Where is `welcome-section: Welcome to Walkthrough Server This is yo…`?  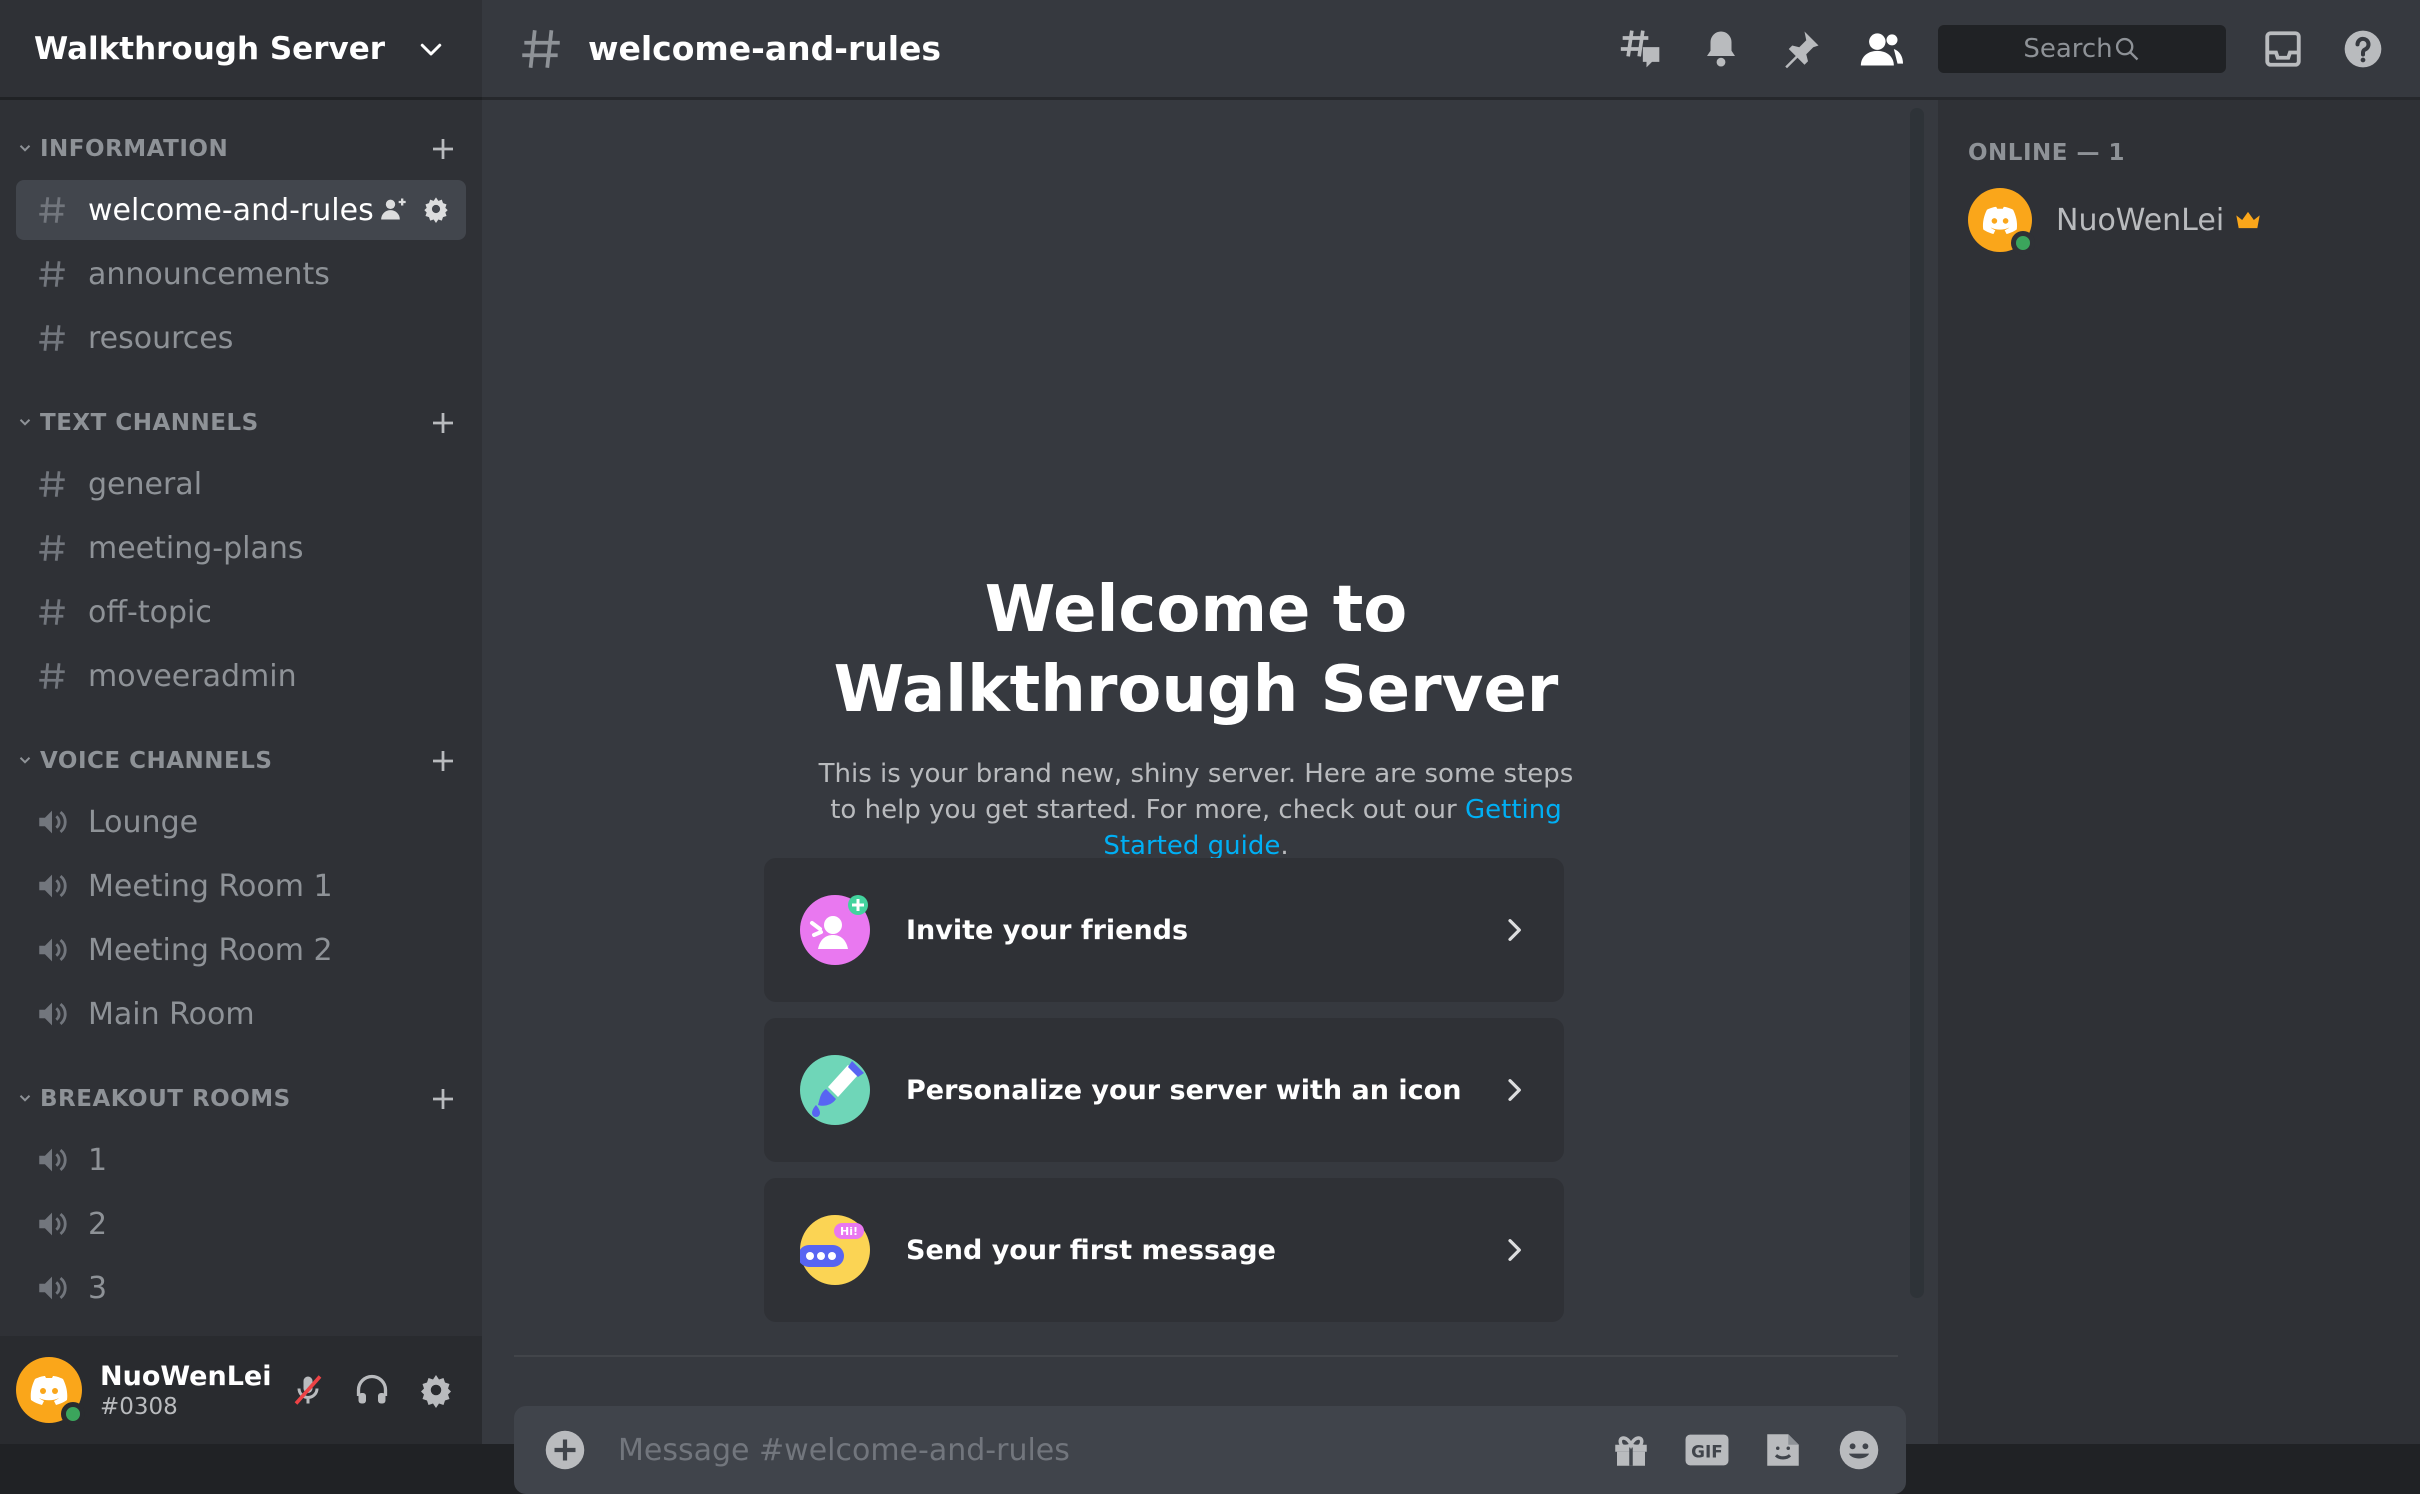
welcome-section: Welcome to Walkthrough Server This is yo… is located at coordinates (1196, 717).